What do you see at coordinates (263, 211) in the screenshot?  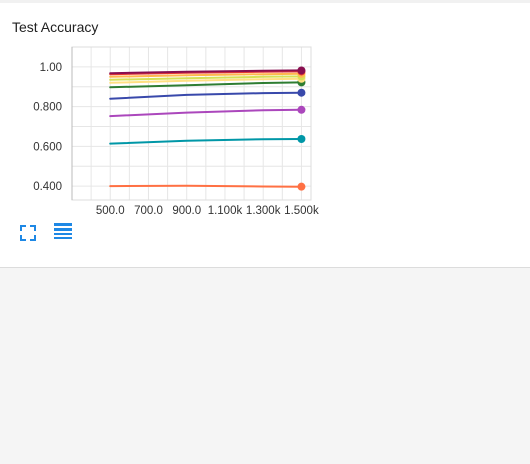 I see `x-tick-label: 1.300k` at bounding box center [263, 211].